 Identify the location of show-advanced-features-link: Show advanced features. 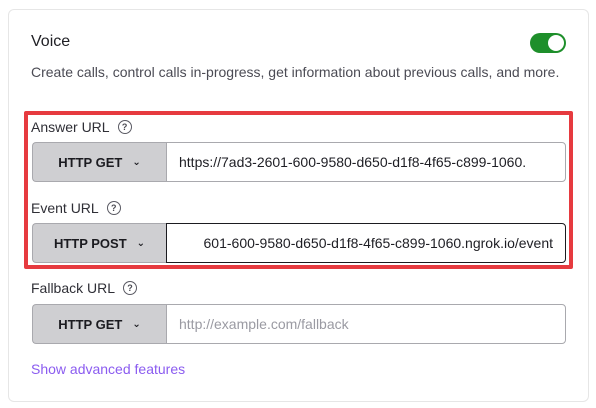
(108, 369).